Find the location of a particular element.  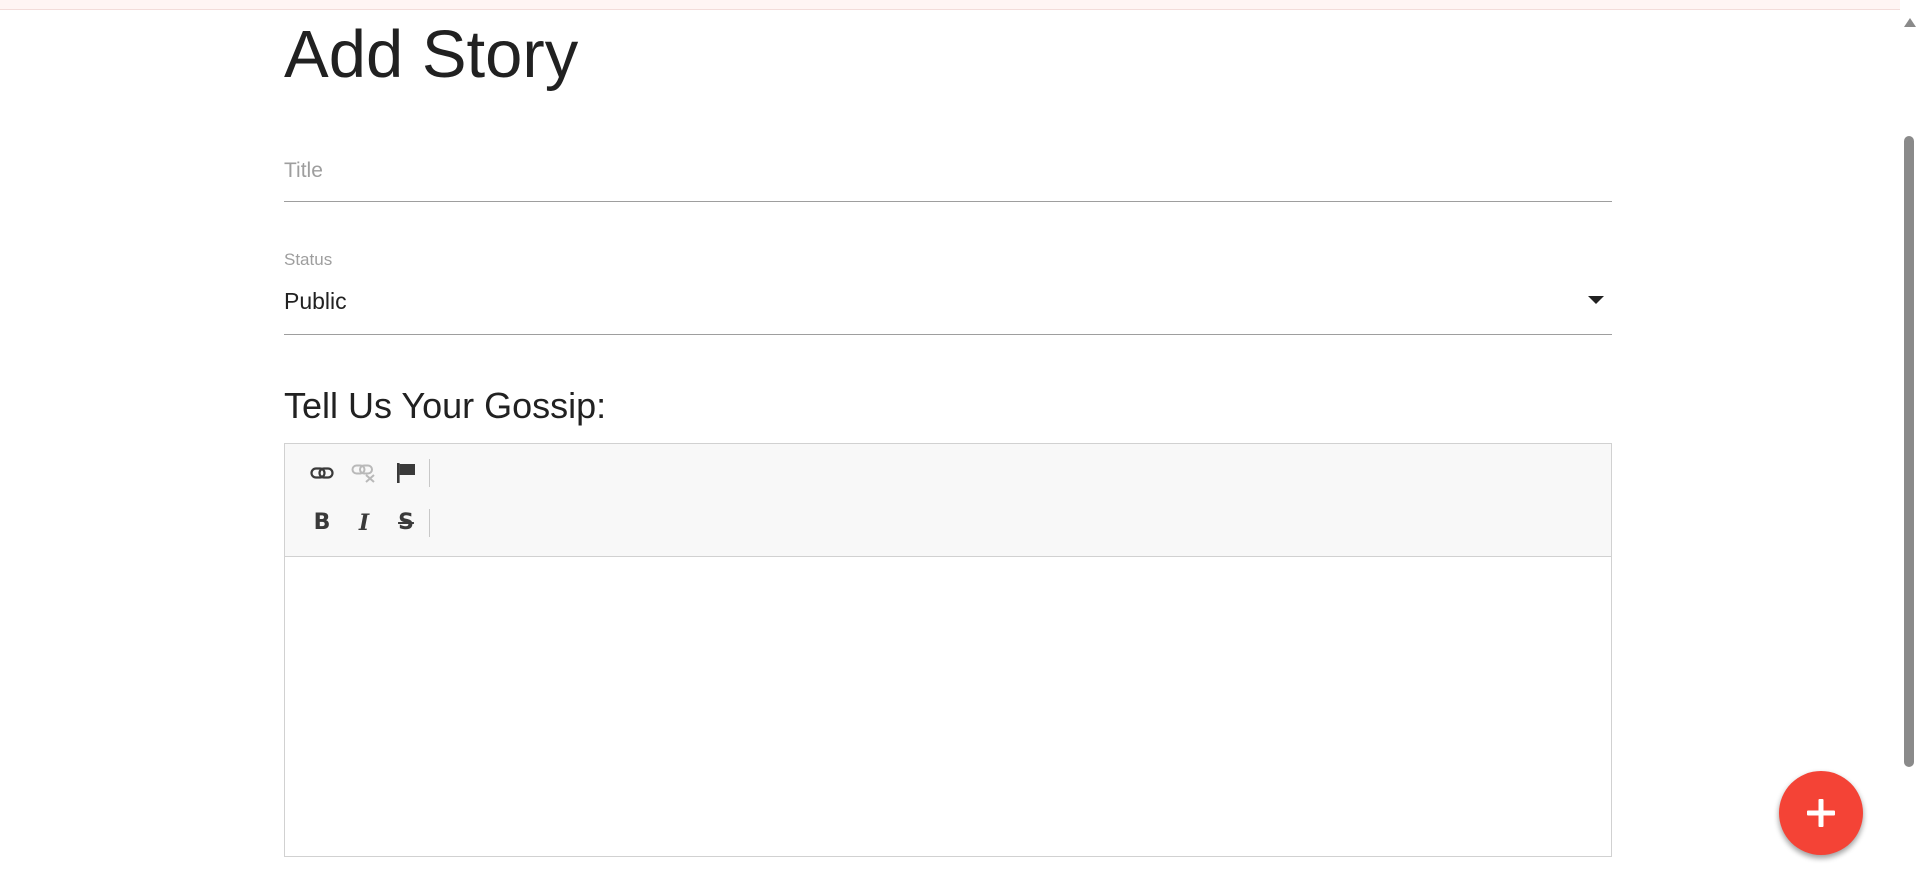

status-selected-value: Public is located at coordinates (315, 301).